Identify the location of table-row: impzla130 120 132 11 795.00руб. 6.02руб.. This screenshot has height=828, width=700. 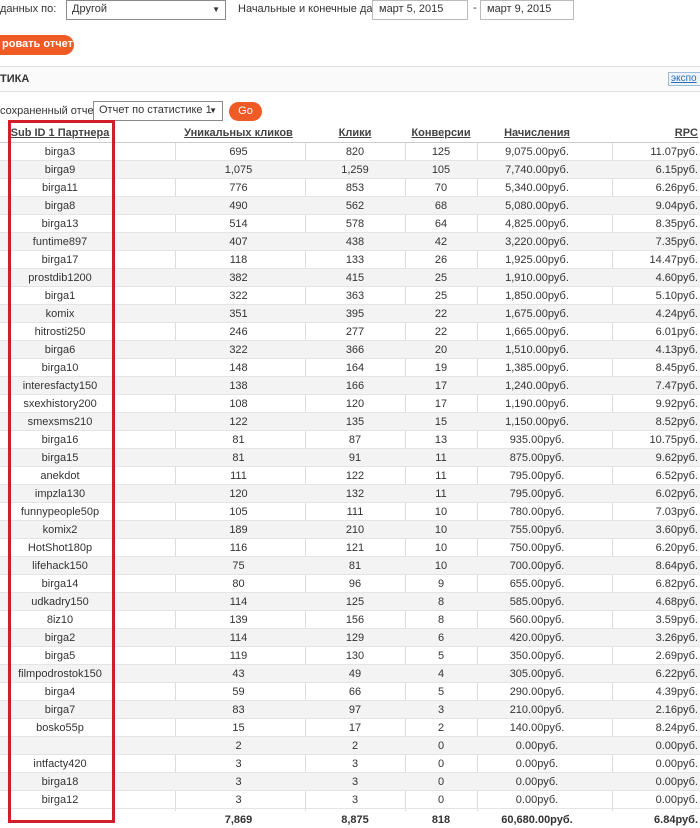
(350, 494).